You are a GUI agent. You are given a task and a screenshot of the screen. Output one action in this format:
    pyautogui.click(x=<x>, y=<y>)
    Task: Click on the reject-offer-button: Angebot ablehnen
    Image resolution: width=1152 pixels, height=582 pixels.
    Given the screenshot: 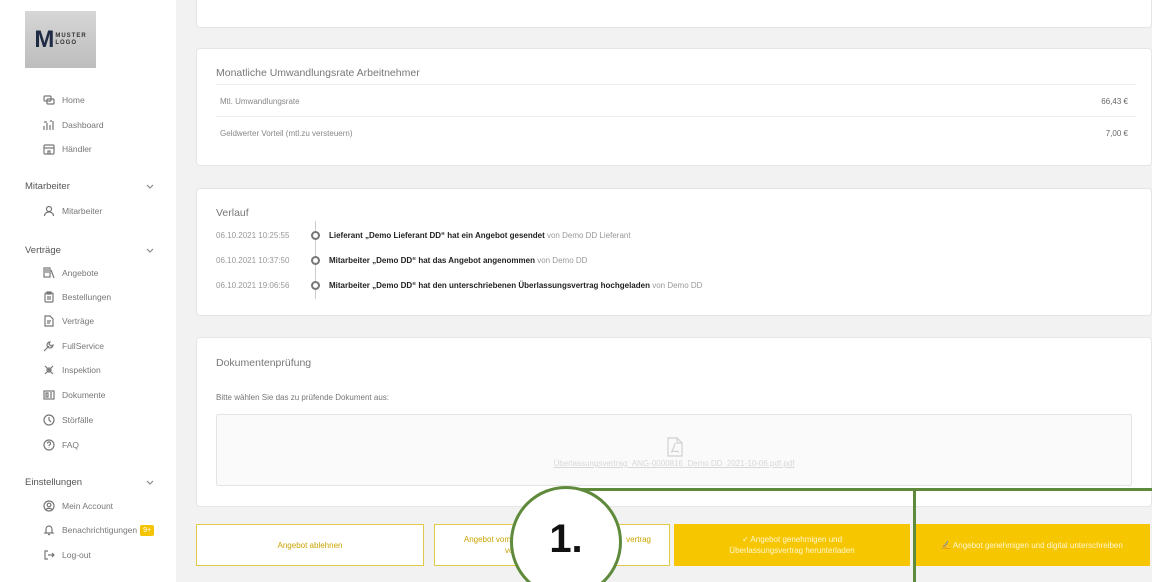 What is the action you would take?
    pyautogui.click(x=310, y=545)
    